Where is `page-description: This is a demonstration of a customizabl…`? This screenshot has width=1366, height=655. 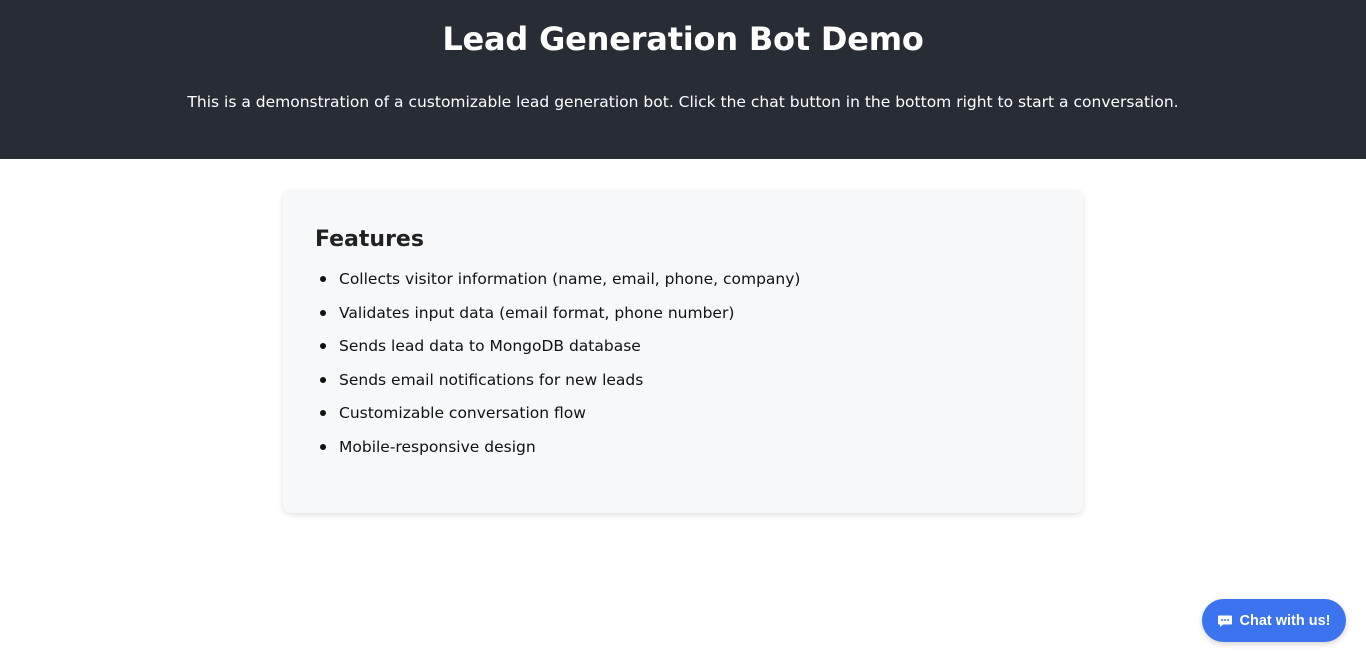
page-description: This is a demonstration of a customizabl… is located at coordinates (683, 102).